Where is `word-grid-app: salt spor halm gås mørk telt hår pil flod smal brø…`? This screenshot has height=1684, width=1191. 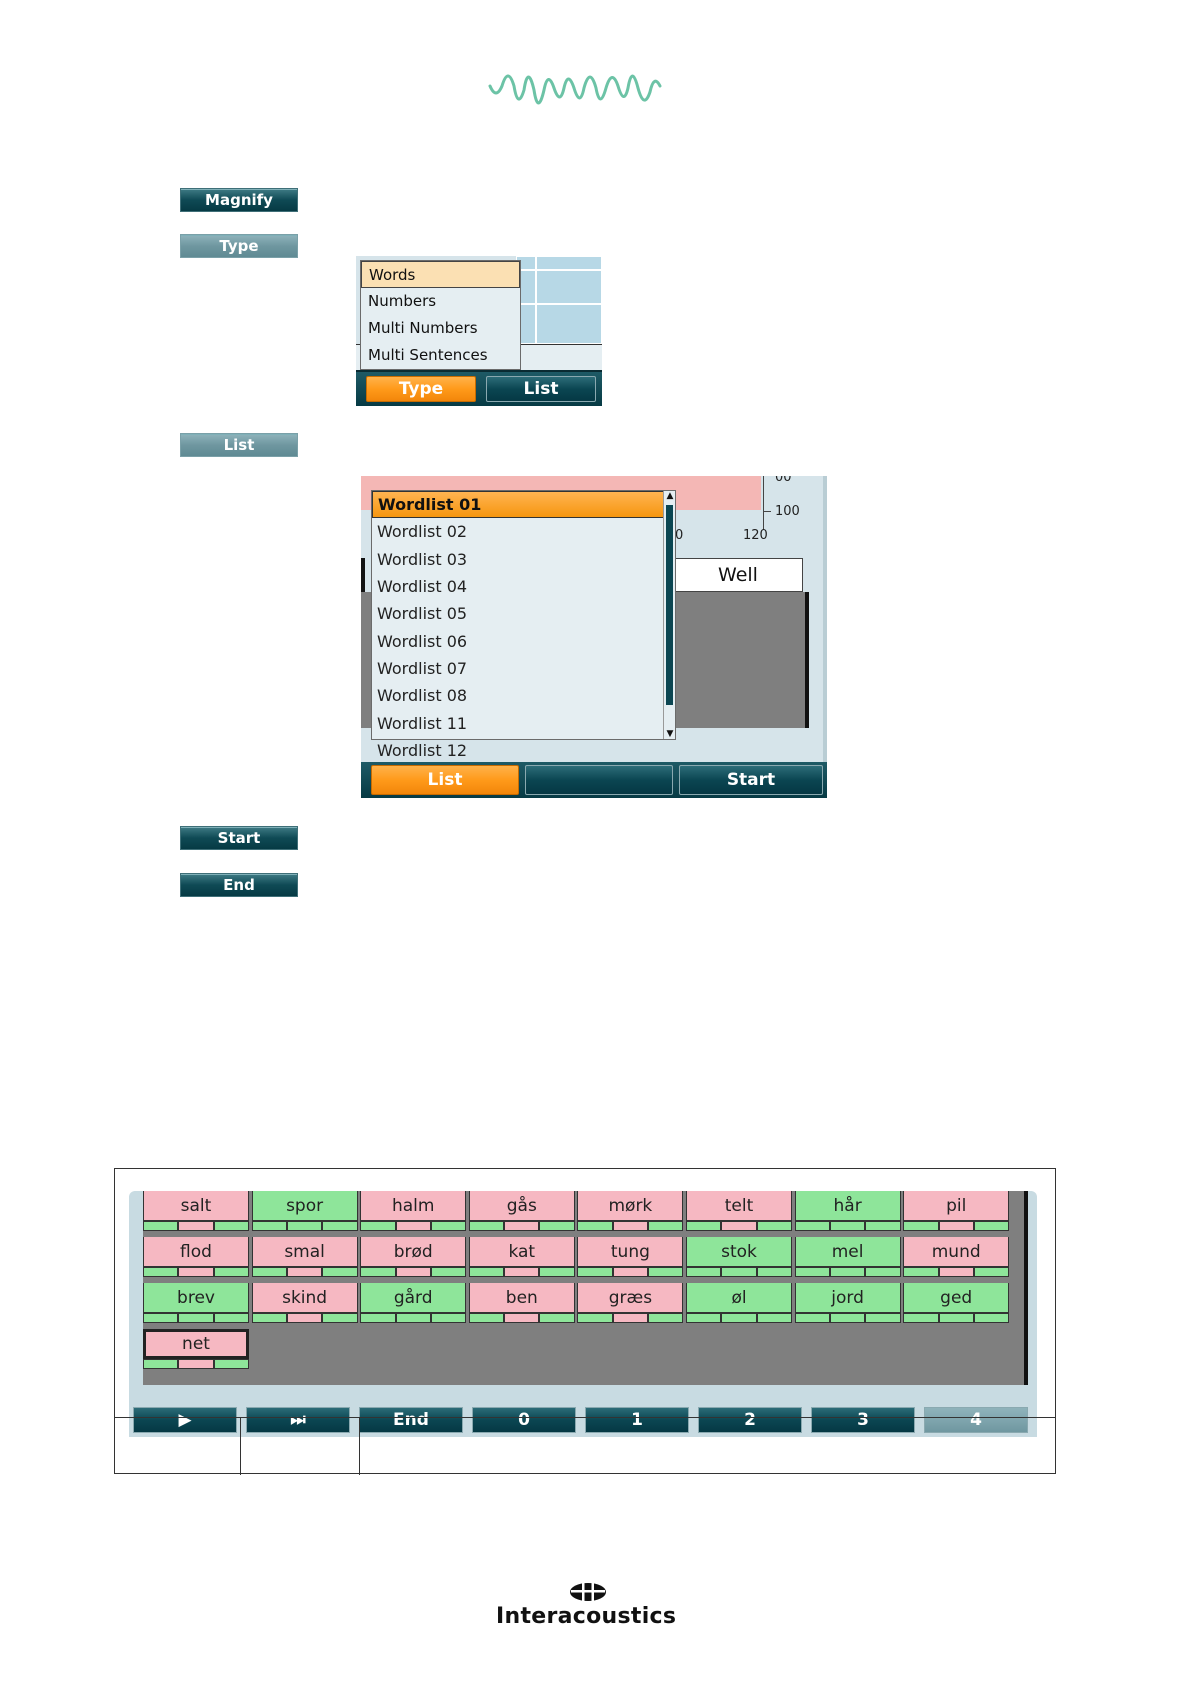 word-grid-app: salt spor halm gås mørk telt hår pil flod smal brø… is located at coordinates (583, 1314).